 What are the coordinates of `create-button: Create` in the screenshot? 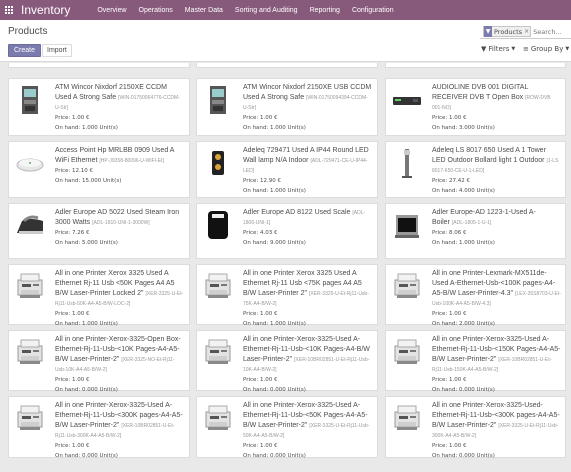 It's located at (25, 50).